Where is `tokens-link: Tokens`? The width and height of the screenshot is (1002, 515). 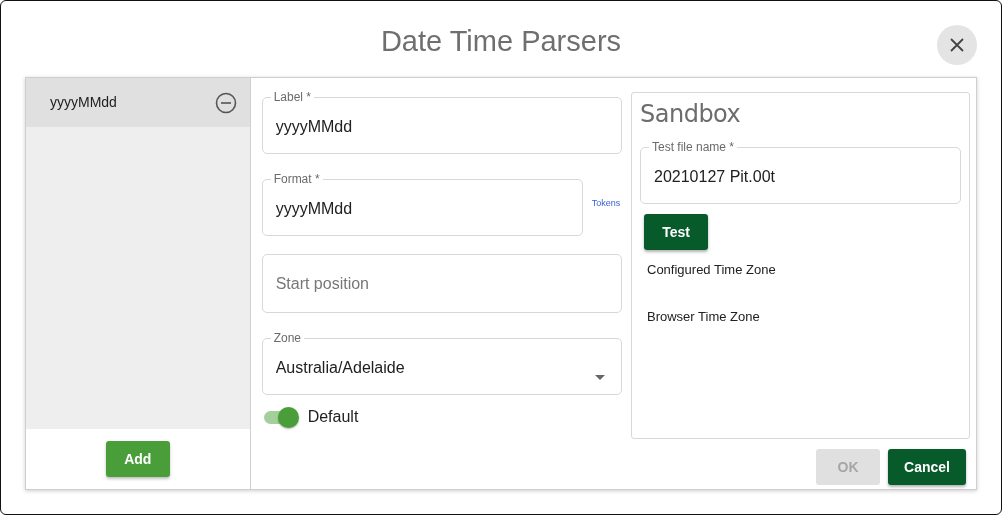
tokens-link: Tokens is located at coordinates (606, 204).